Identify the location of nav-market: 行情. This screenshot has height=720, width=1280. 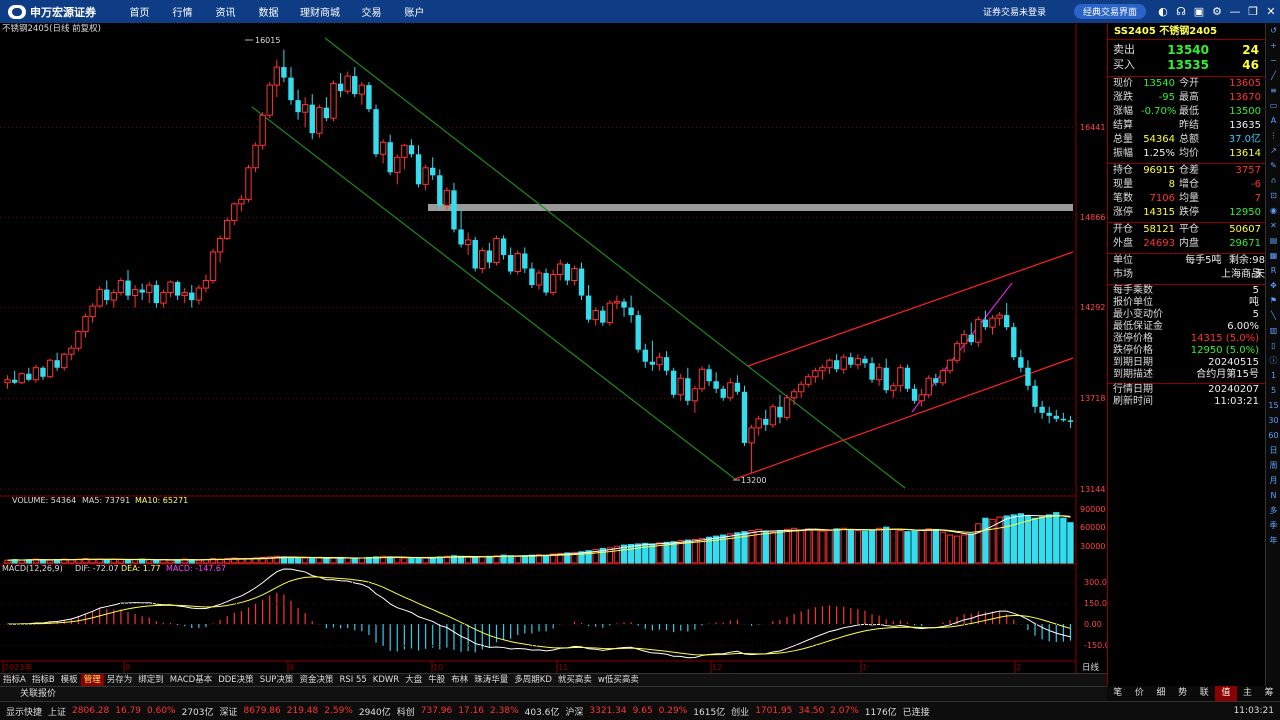
(182, 11).